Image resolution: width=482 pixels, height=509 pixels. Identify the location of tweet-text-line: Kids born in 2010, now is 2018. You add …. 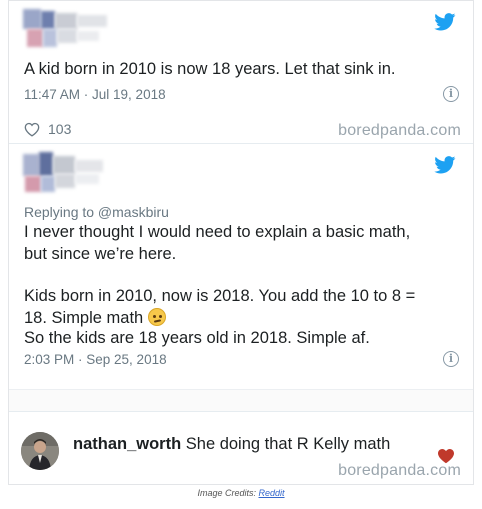
(220, 296).